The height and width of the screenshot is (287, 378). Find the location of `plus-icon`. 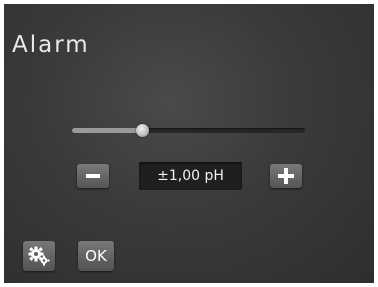

plus-icon is located at coordinates (286, 176).